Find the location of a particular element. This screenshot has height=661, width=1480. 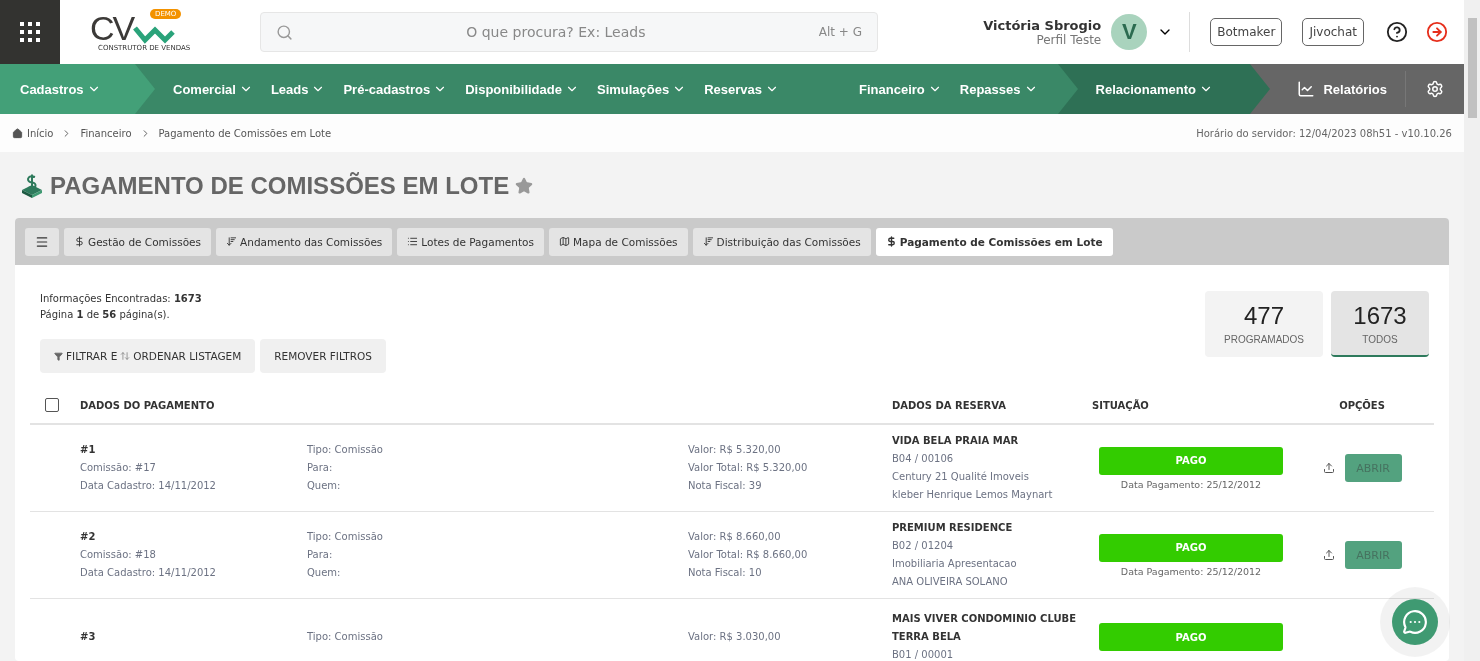

summary-text: Informações Encontradas: 1673 is located at coordinates (121, 299).